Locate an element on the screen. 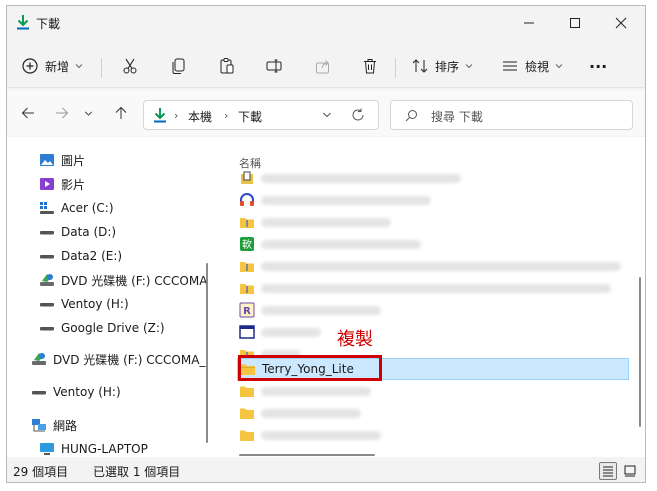 The image size is (657, 491). trash-icon is located at coordinates (370, 66).